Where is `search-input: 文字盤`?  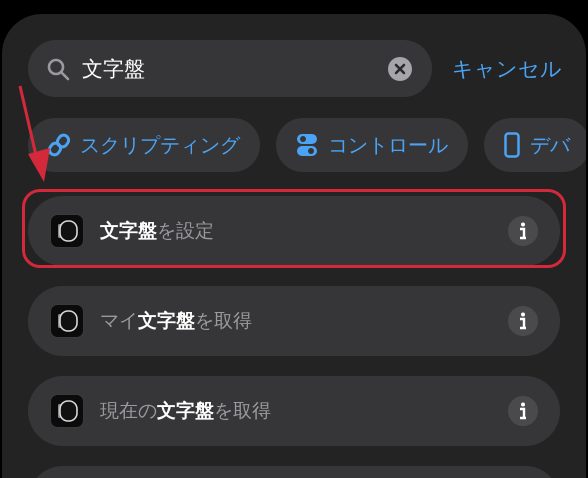
search-input: 文字盤 is located at coordinates (229, 68).